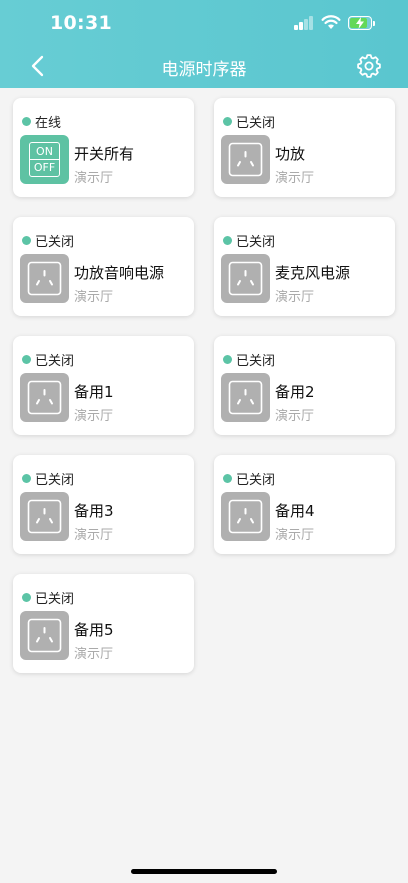 The image size is (408, 883). What do you see at coordinates (119, 273) in the screenshot?
I see `device-name: 功放音响电源` at bounding box center [119, 273].